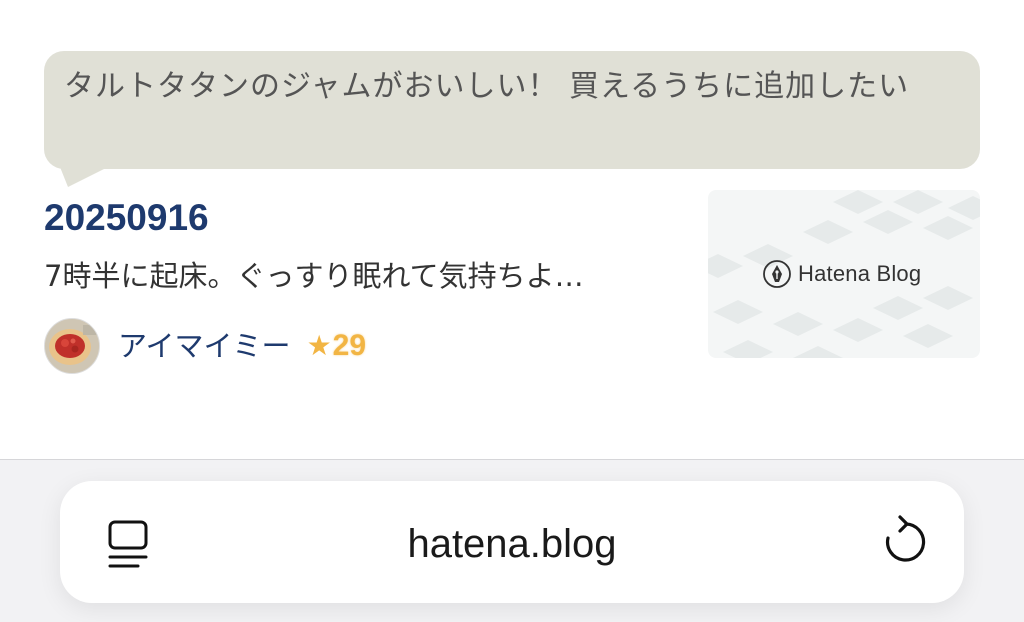 This screenshot has width=1024, height=622. I want to click on comment-bubble-tail, so click(84, 177).